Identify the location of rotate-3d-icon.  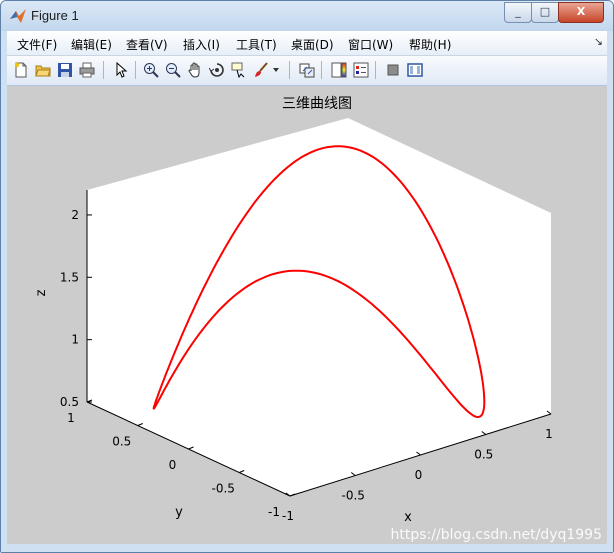
(217, 70).